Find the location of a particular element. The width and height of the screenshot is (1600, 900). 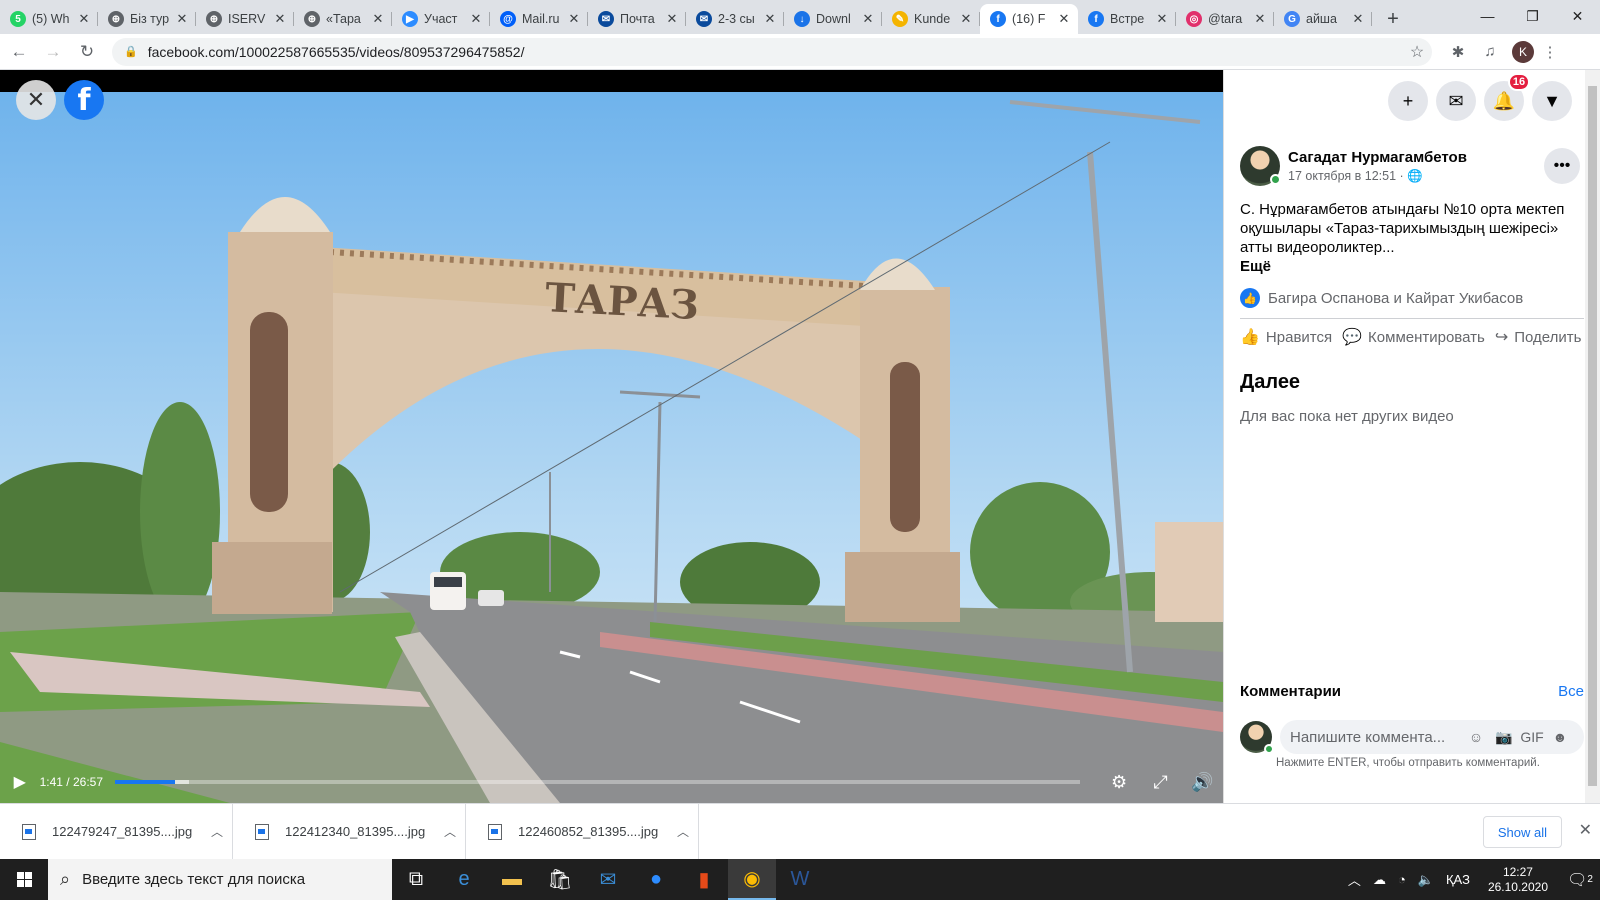

volume-icon: 🔊 is located at coordinates (1202, 782).